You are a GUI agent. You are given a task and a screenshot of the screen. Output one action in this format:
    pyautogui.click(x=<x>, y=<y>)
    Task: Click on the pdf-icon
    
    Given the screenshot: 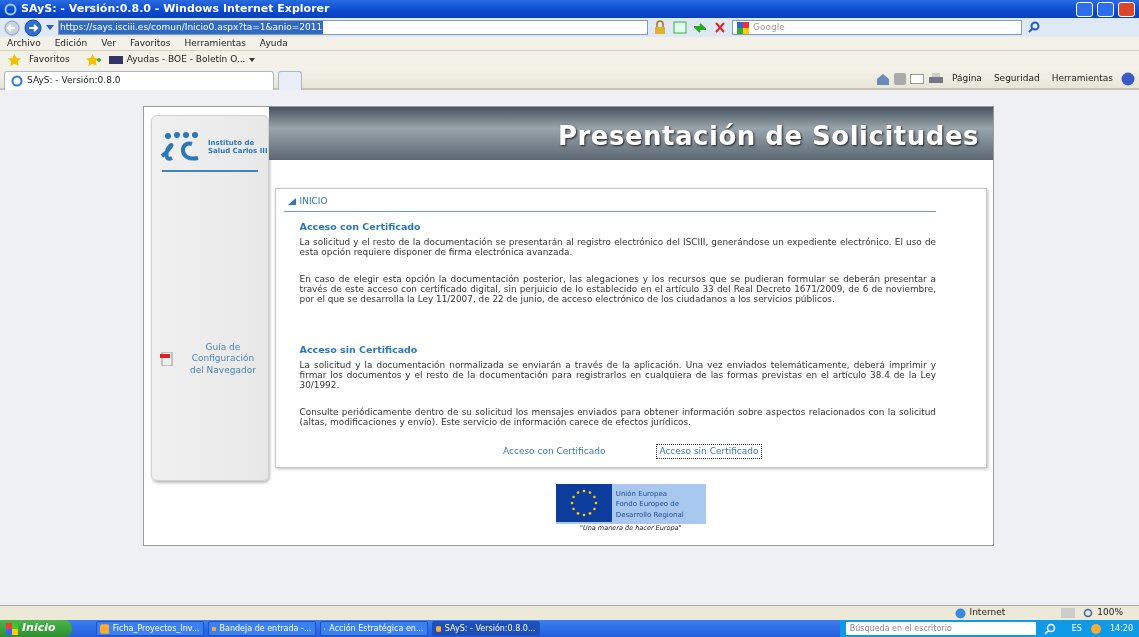 What is the action you would take?
    pyautogui.click(x=167, y=358)
    